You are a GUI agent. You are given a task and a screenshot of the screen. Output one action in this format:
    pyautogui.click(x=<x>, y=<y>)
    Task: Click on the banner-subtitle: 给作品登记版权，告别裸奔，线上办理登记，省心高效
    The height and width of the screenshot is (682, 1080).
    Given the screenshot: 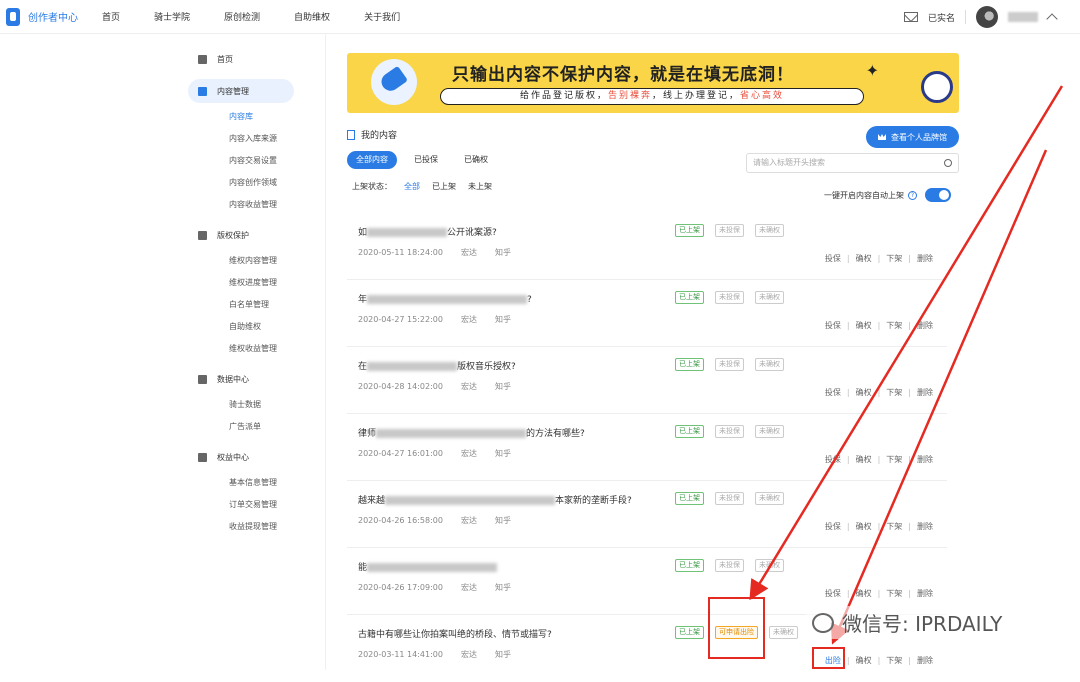 What is the action you would take?
    pyautogui.click(x=652, y=96)
    